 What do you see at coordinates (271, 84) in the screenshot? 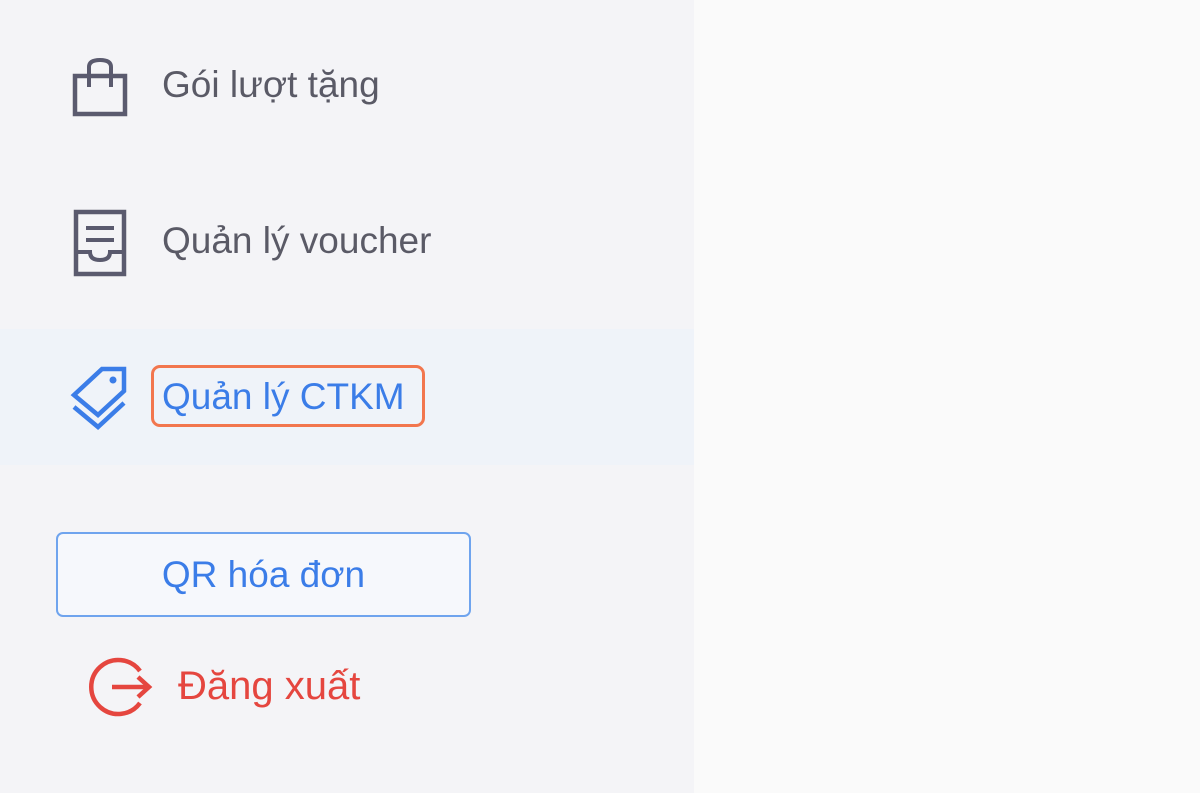
I see `sidebar-item-label: Gói lượt tặng` at bounding box center [271, 84].